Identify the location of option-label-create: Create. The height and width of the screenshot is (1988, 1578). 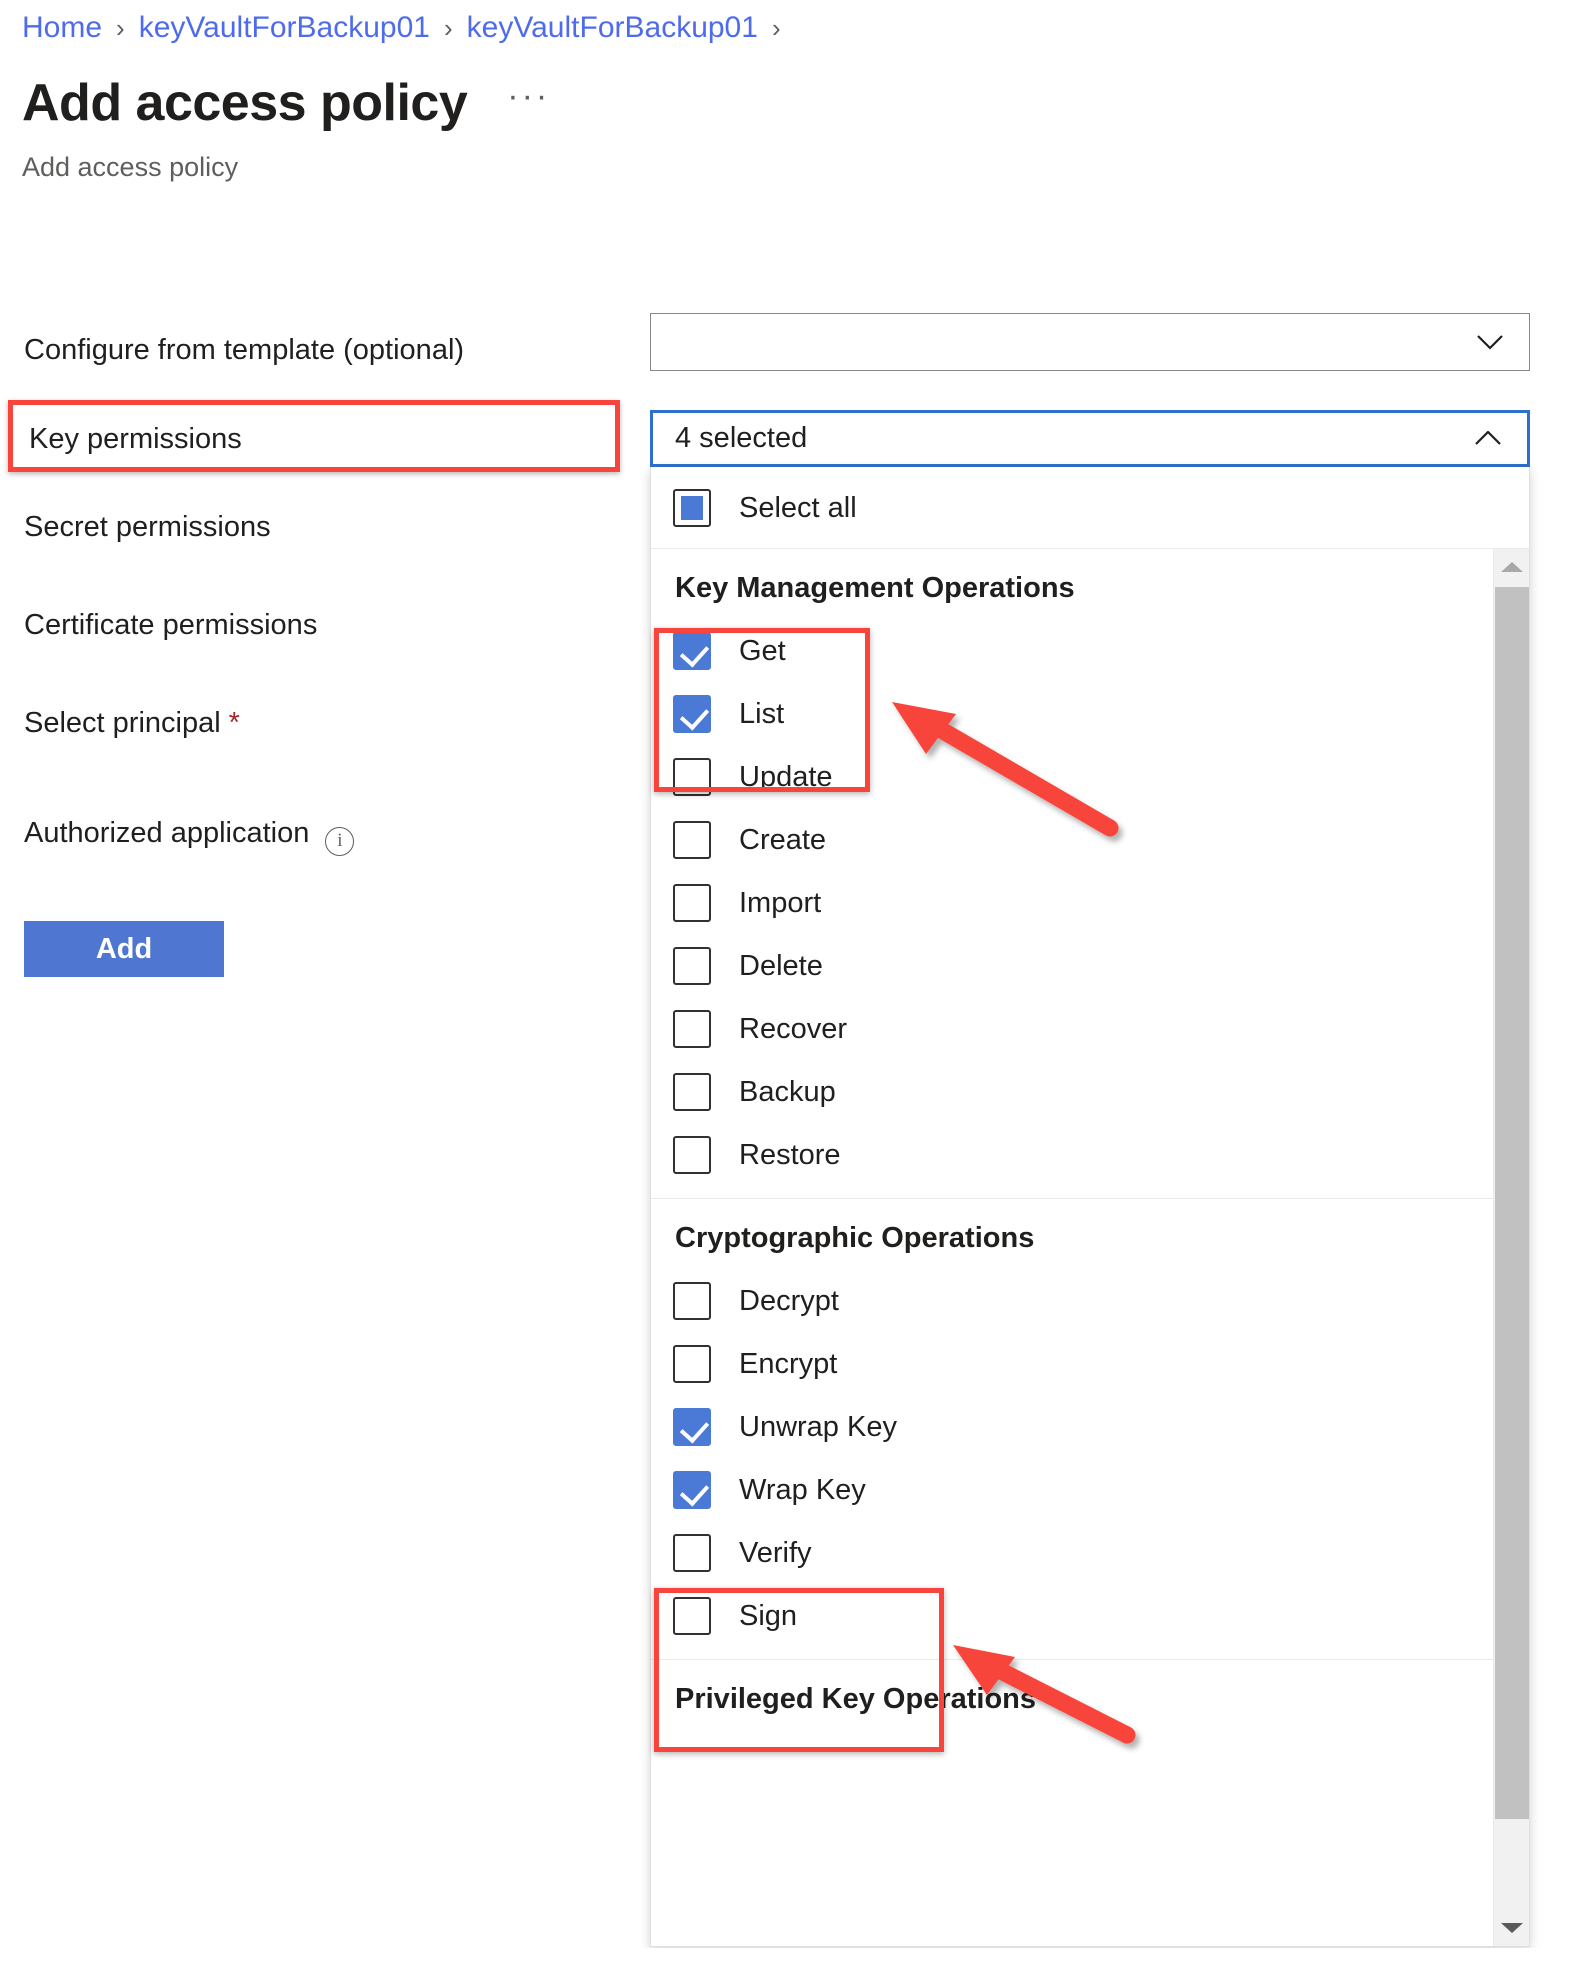
(783, 839).